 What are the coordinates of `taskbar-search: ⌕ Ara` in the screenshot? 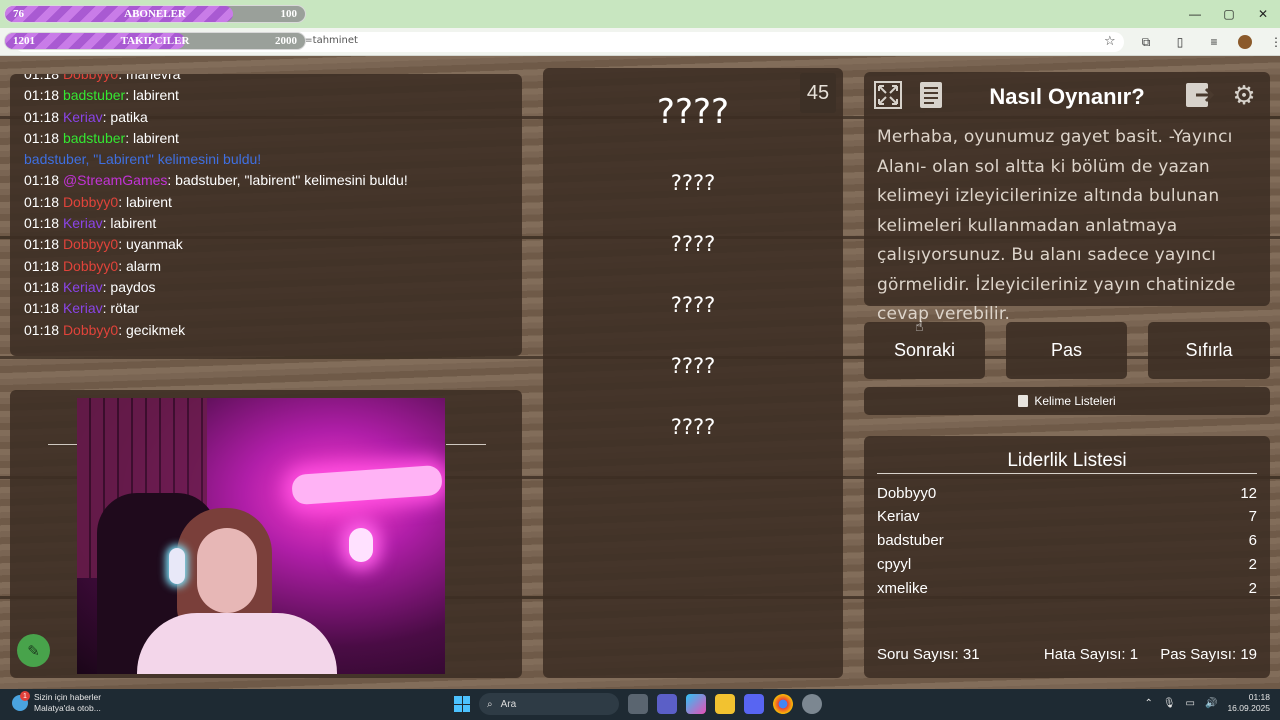 It's located at (549, 704).